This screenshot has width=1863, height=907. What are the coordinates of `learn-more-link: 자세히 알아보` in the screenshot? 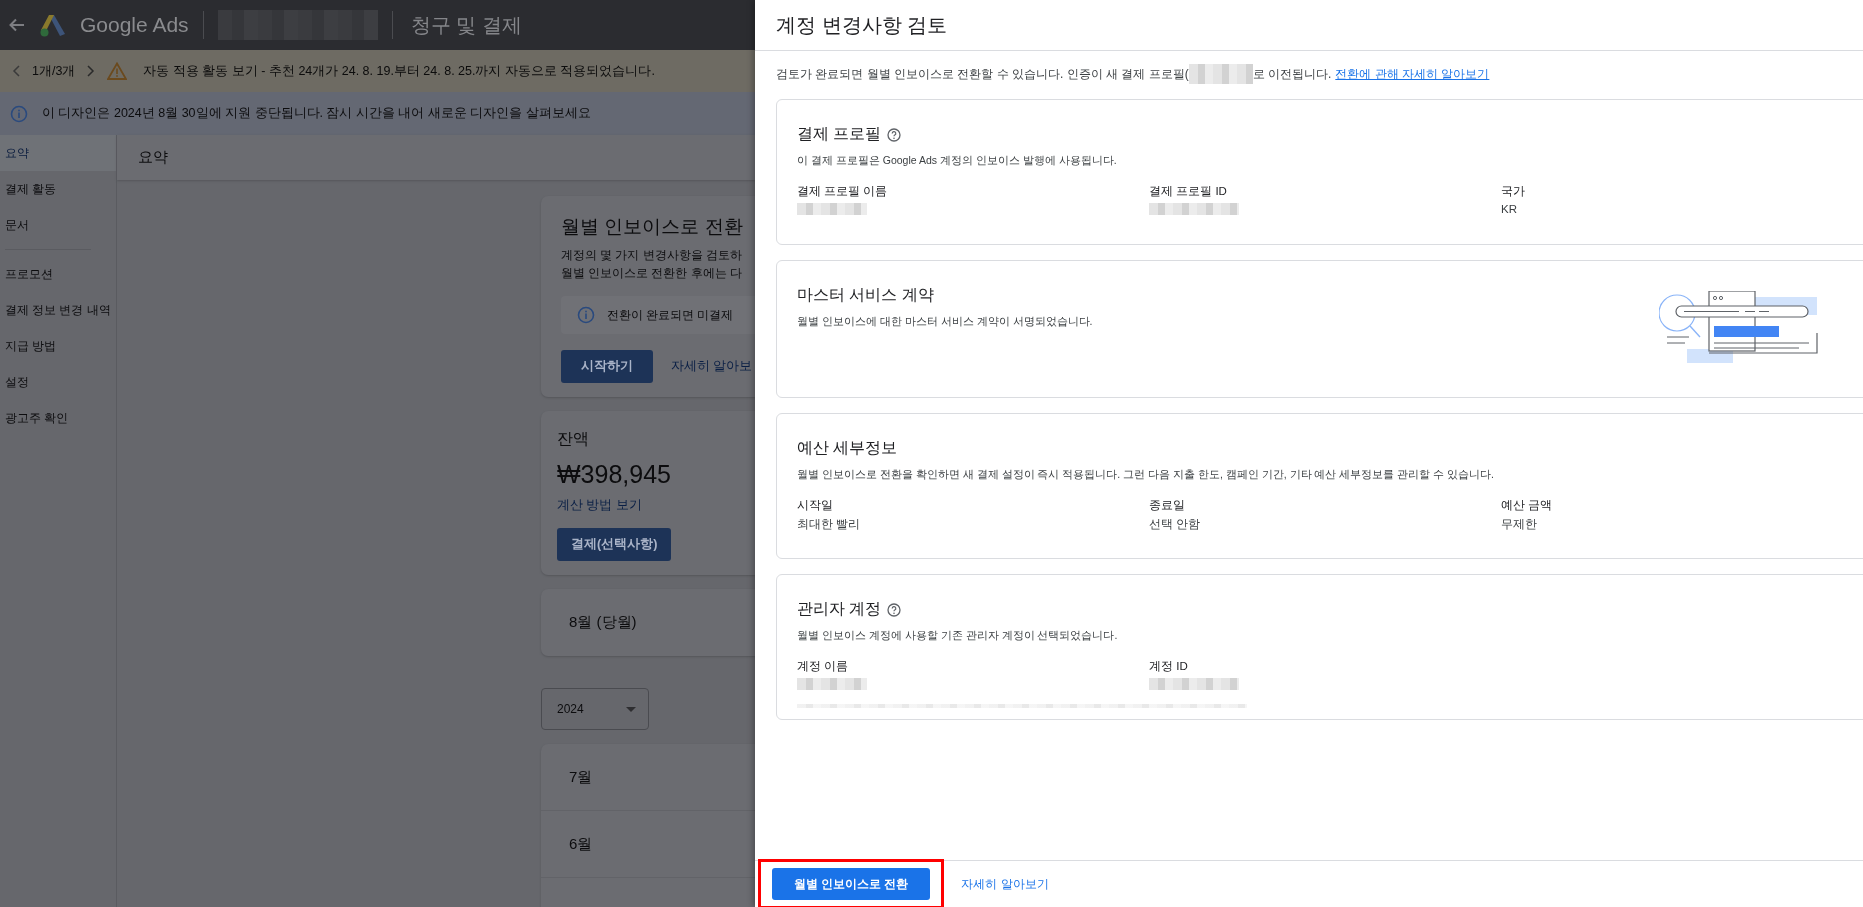 It's located at (712, 366).